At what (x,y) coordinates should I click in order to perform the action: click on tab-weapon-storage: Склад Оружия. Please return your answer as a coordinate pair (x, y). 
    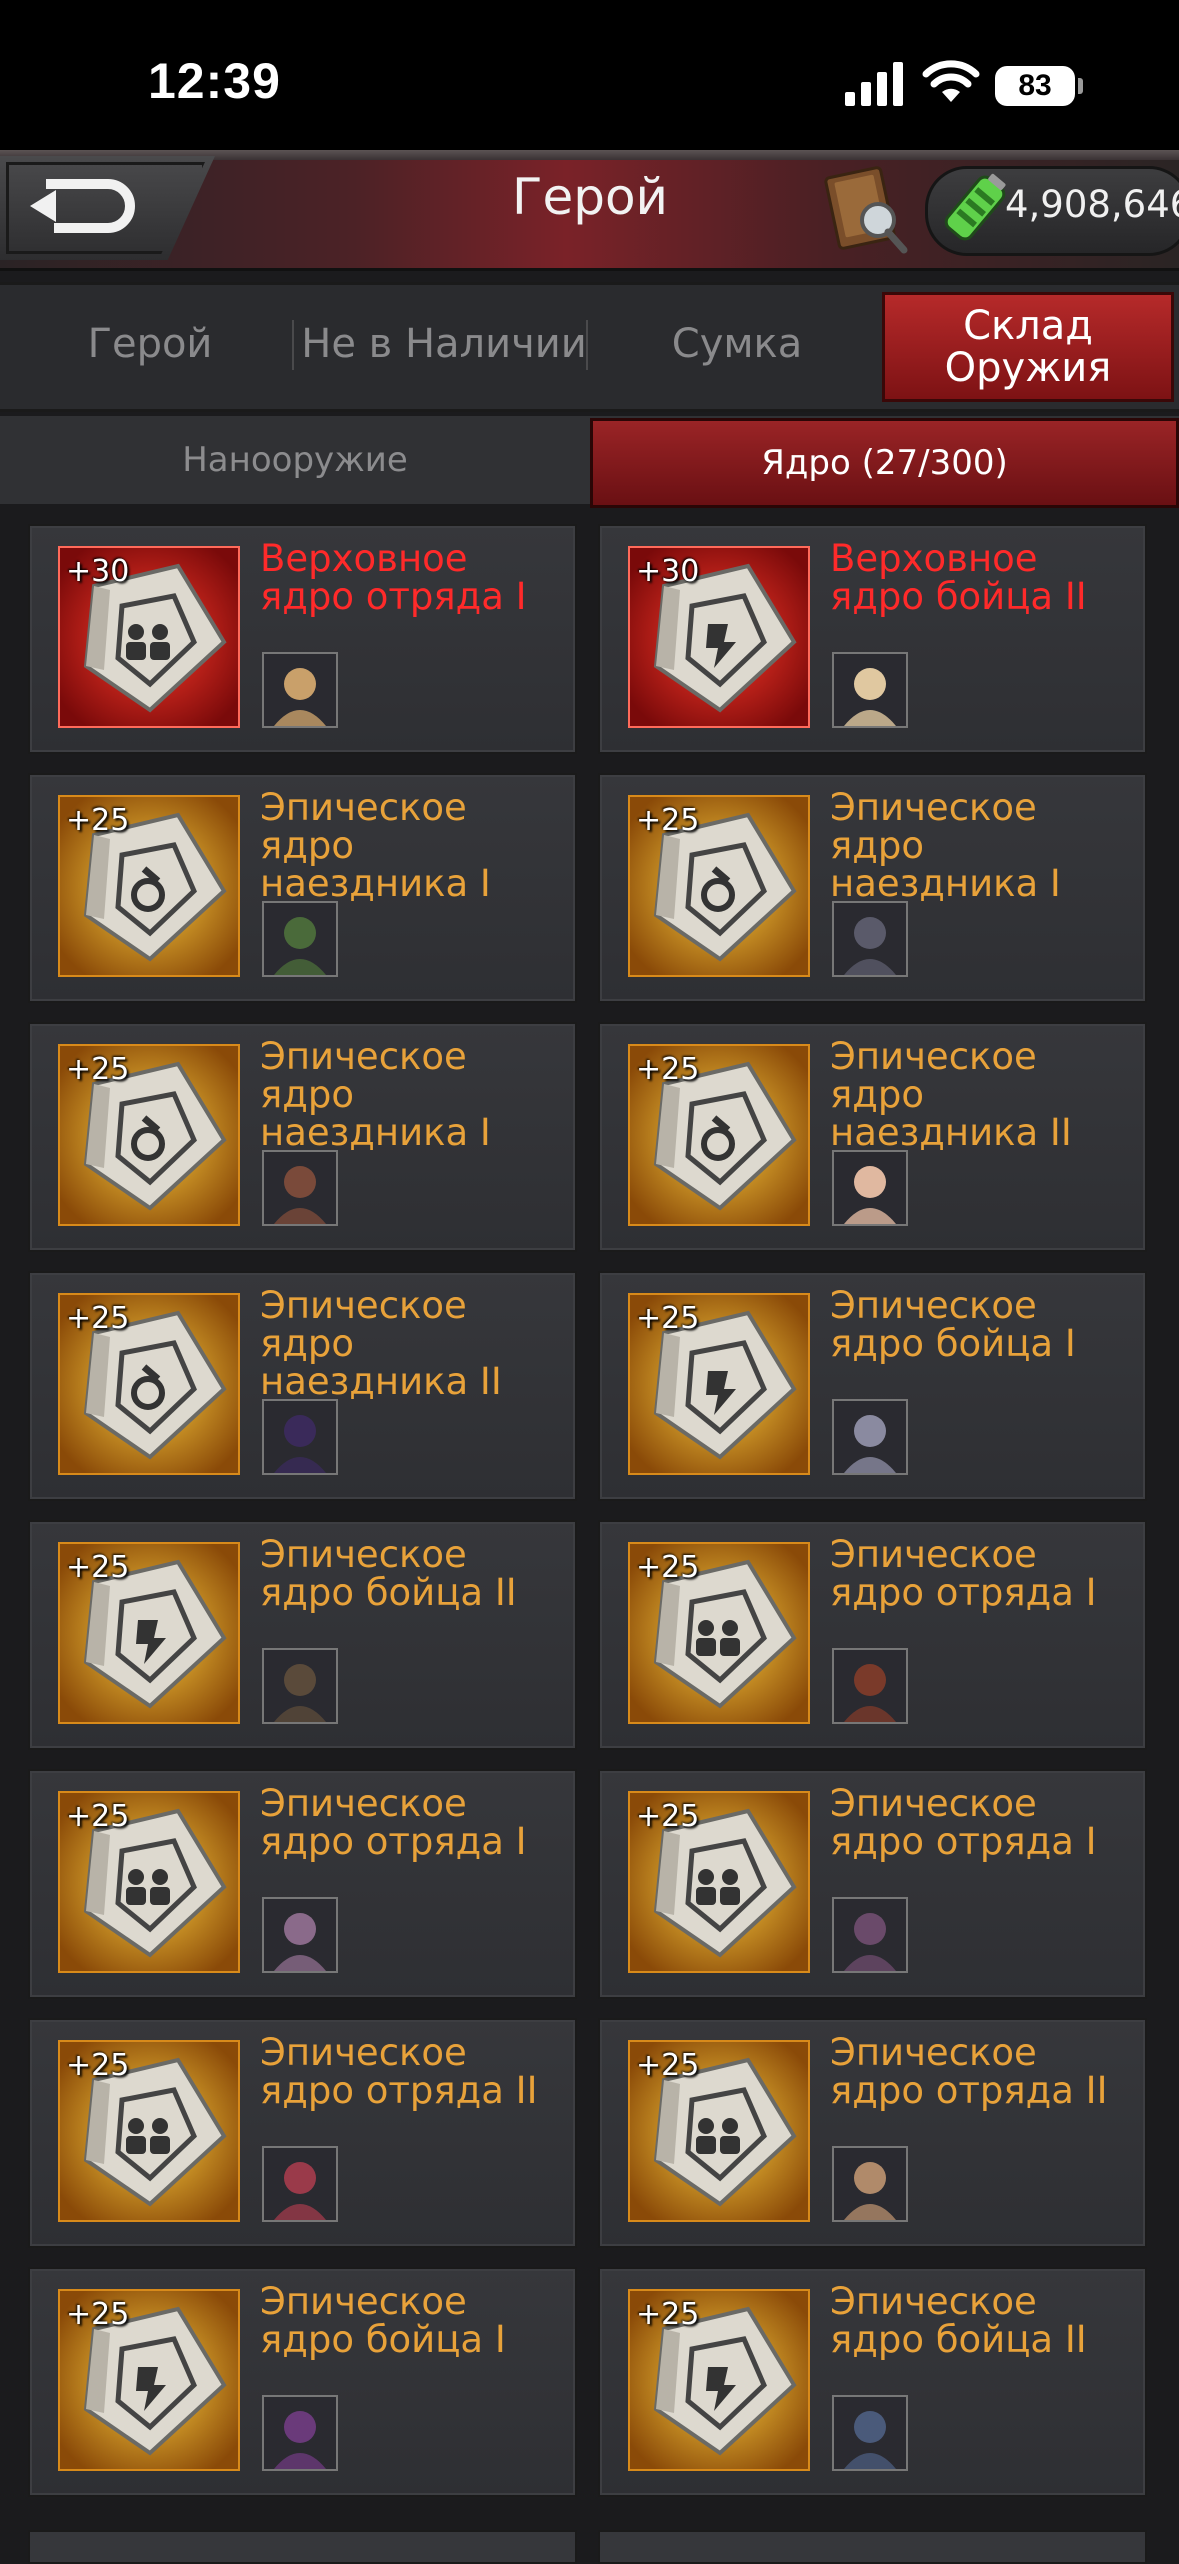
    Looking at the image, I should click on (1028, 347).